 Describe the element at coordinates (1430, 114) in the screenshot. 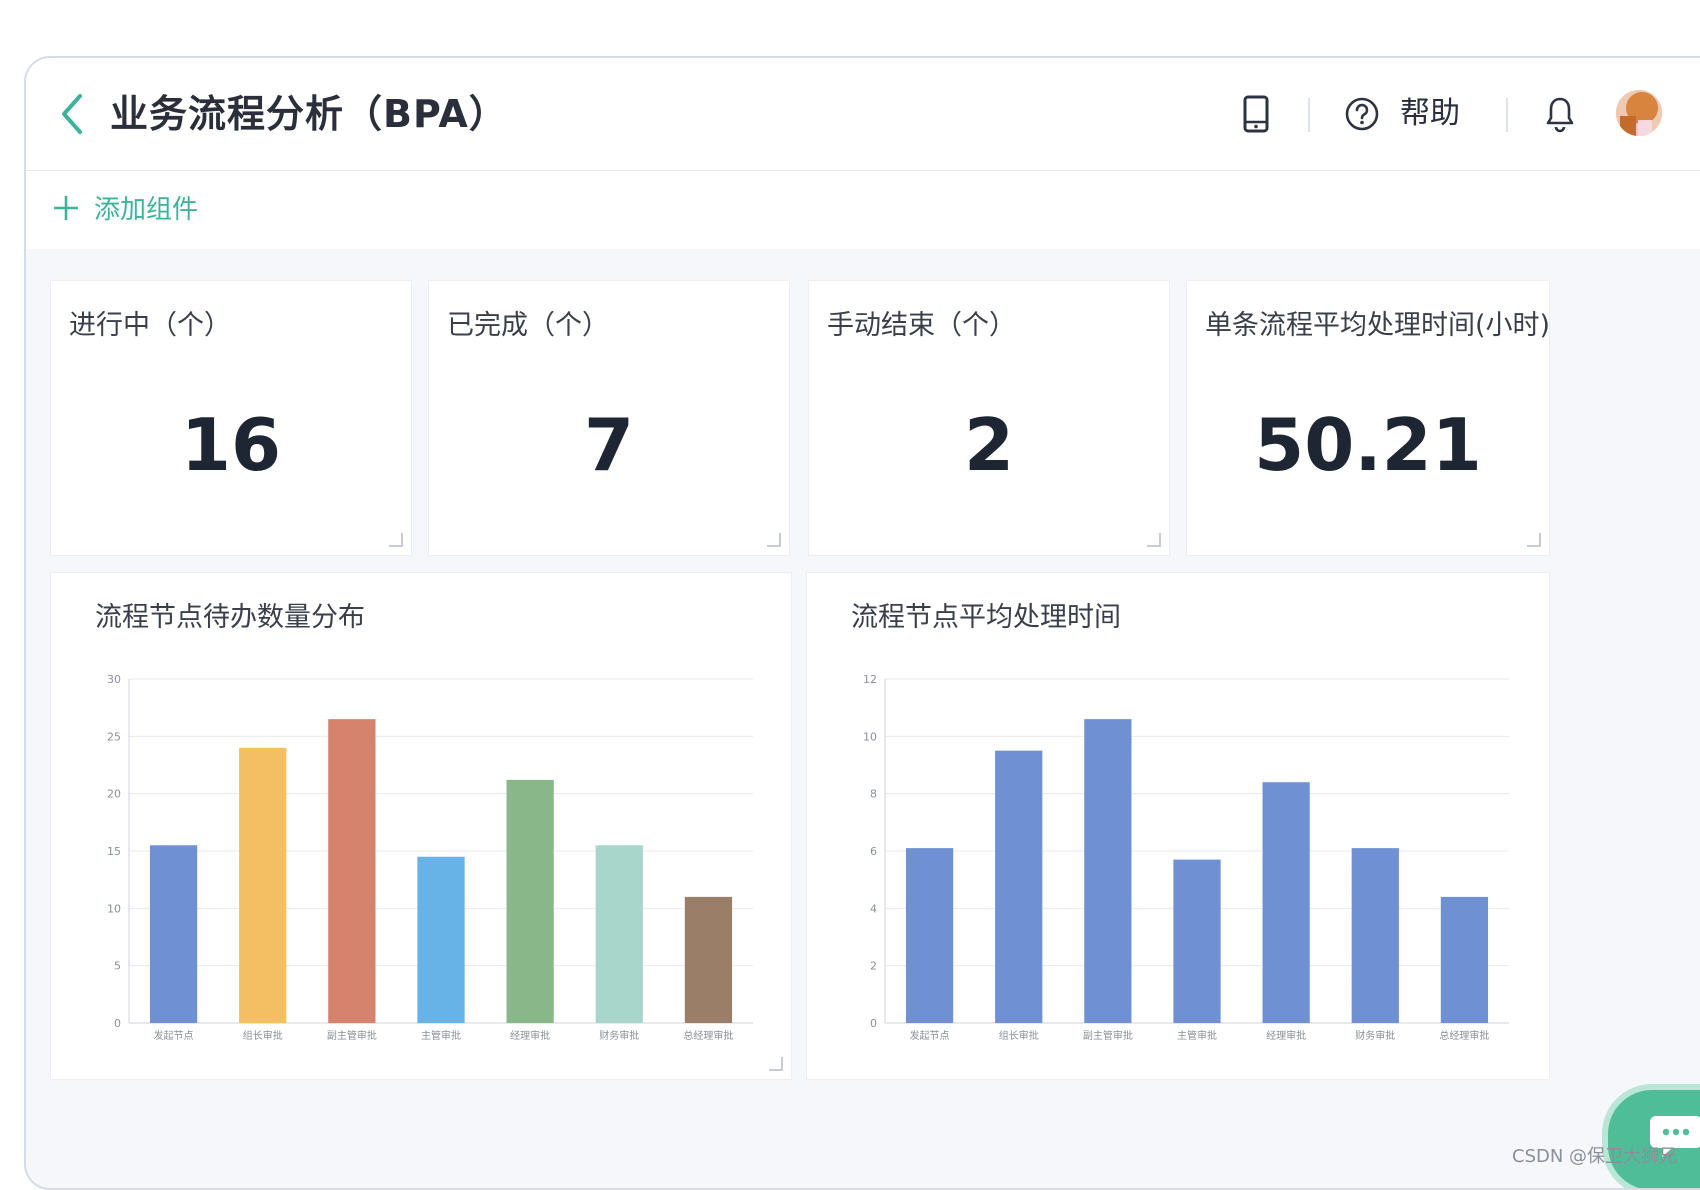

I see `help-label: 帮助` at that location.